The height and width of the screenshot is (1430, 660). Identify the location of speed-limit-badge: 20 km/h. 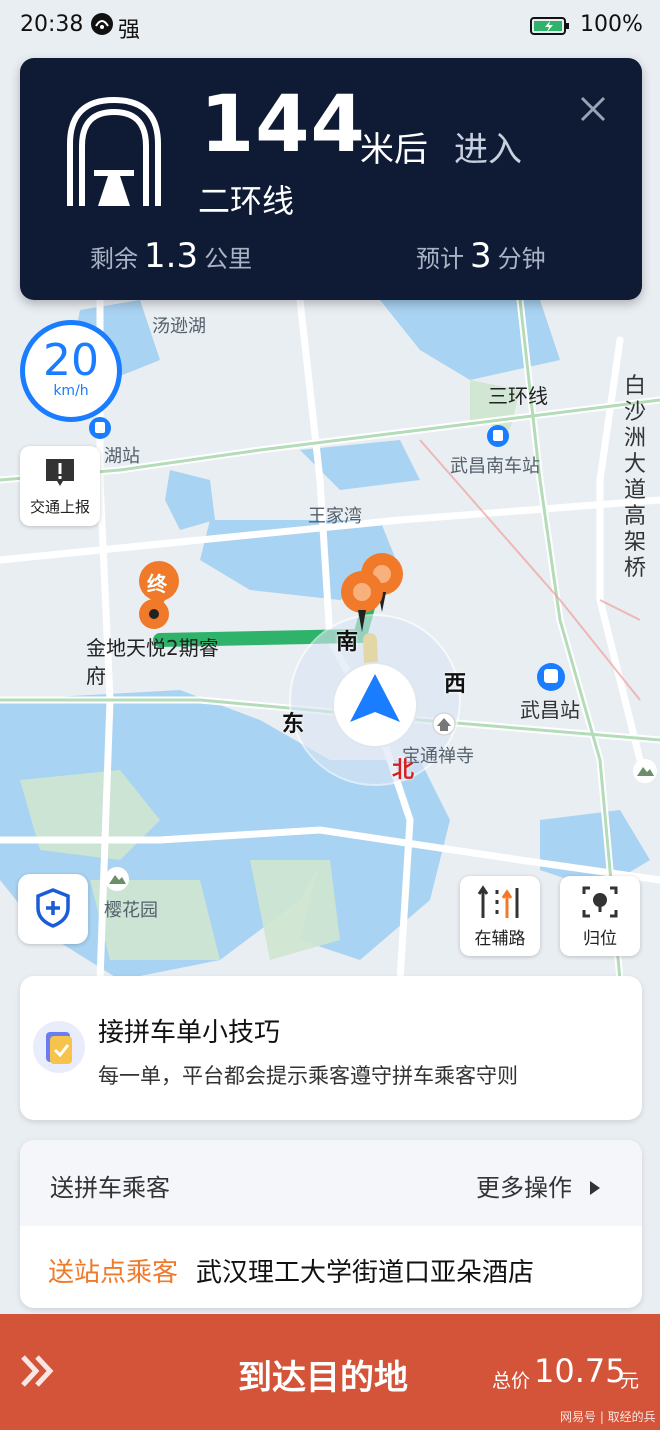
(71, 371).